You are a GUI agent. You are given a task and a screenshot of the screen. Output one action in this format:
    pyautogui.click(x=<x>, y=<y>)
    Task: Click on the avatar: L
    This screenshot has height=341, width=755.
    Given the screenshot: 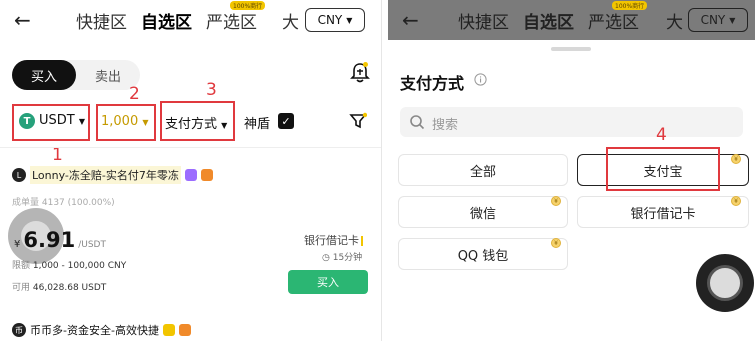 What is the action you would take?
    pyautogui.click(x=19, y=175)
    